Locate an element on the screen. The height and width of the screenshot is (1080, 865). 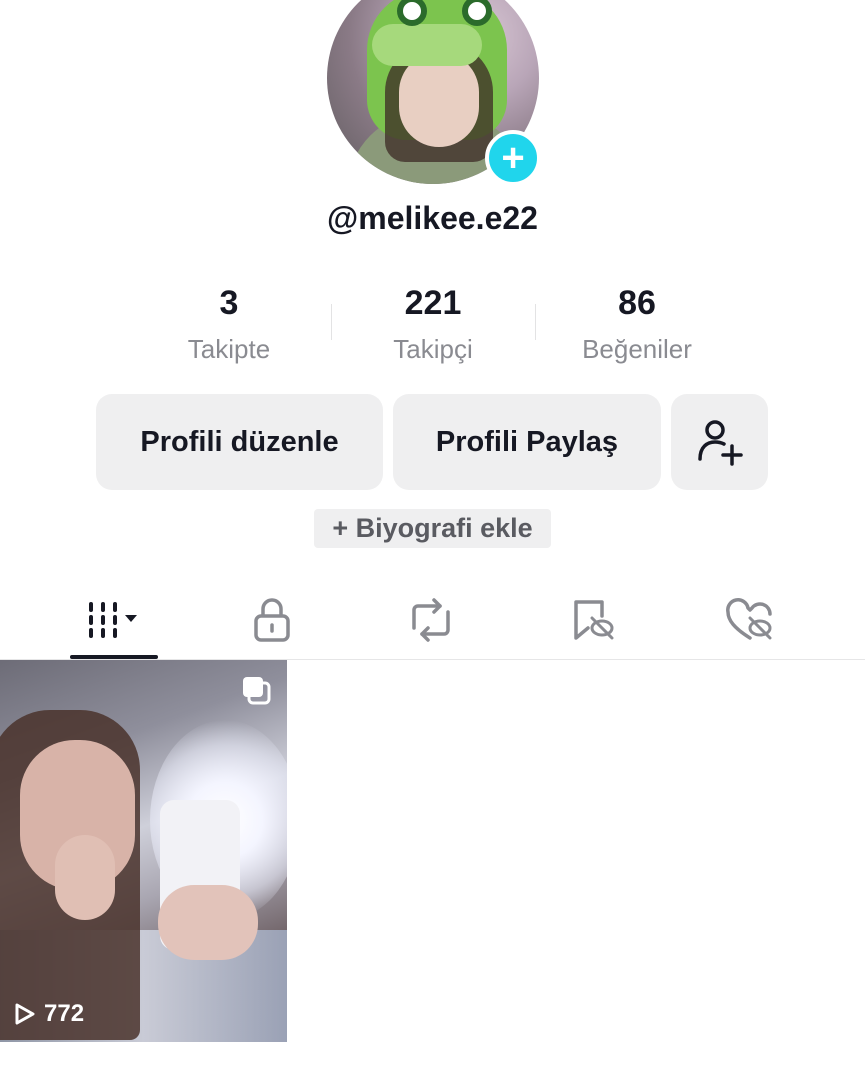
view-count: 772 is located at coordinates (49, 1014).